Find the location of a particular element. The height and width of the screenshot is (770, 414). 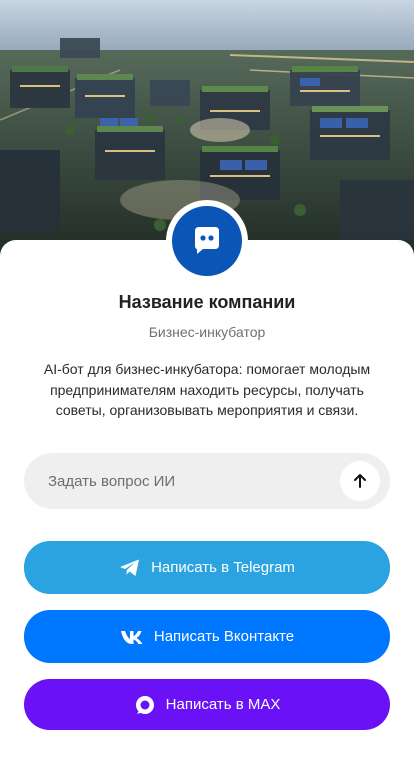

vk-button: Написать Вконтакте is located at coordinates (207, 636).